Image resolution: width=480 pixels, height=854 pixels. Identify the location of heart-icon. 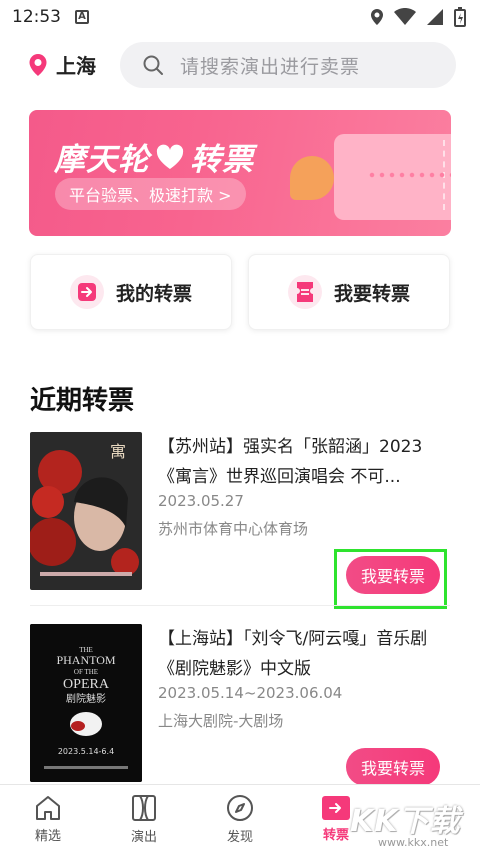
(170, 156).